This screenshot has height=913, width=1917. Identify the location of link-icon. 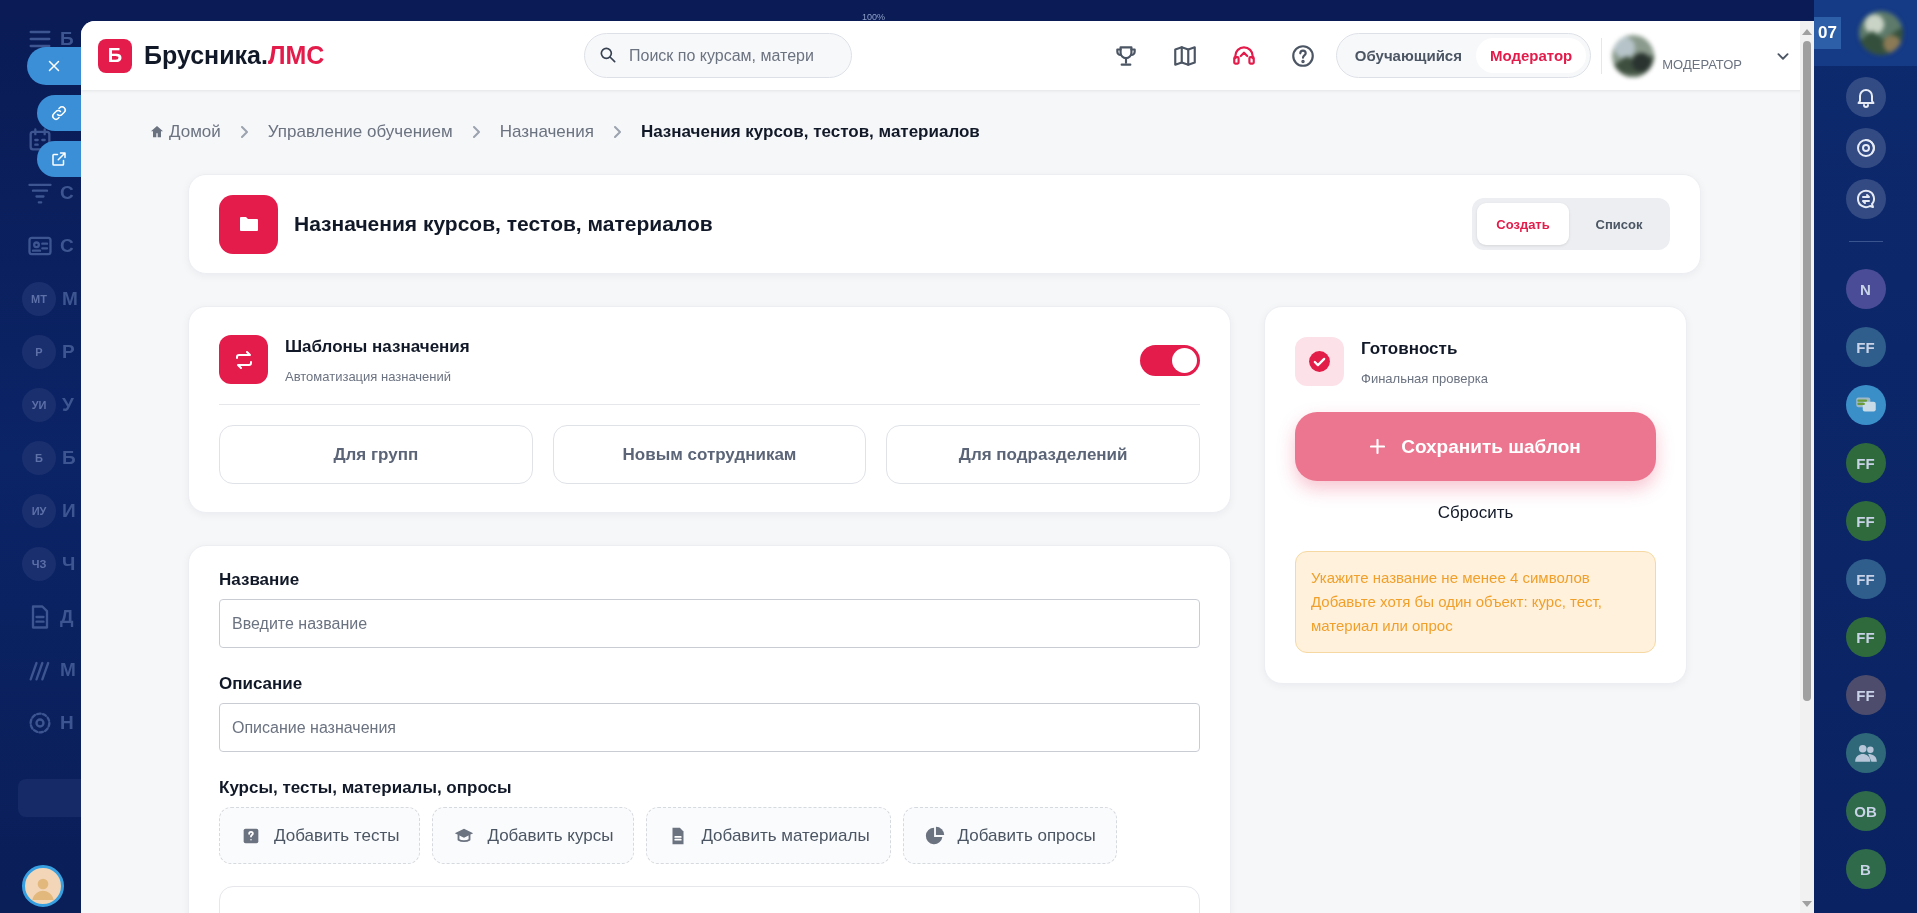
(59, 113).